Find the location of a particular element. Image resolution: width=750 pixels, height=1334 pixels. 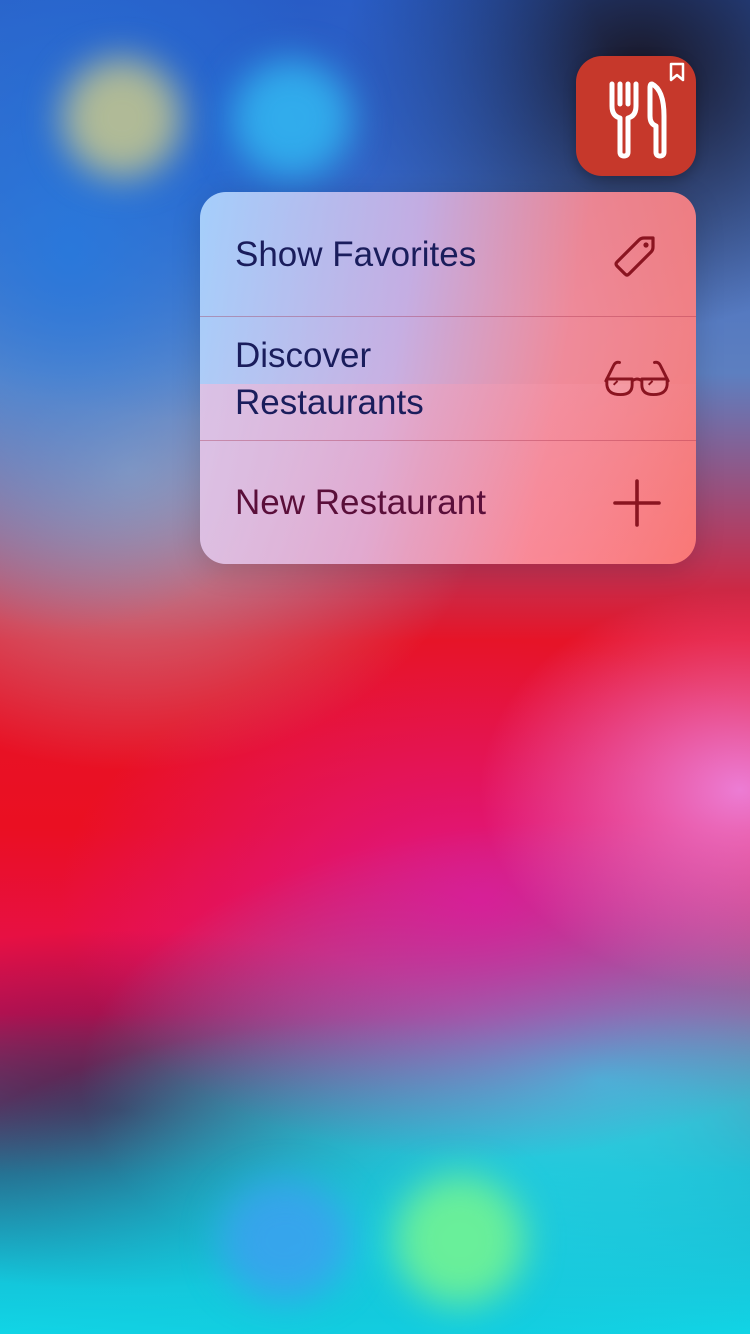

quick-action-show-favorites: Show Favorites is located at coordinates (448, 254).